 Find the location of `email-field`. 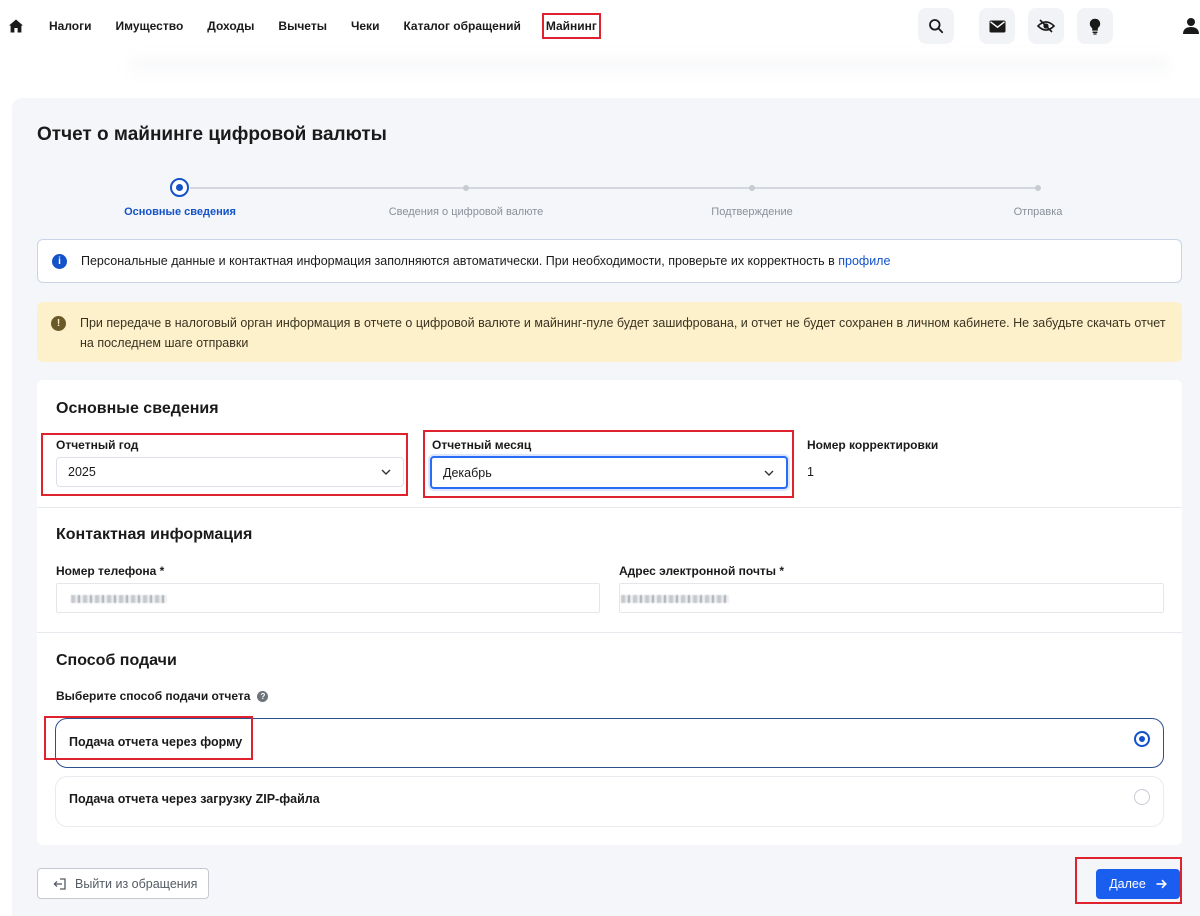

email-field is located at coordinates (891, 598).